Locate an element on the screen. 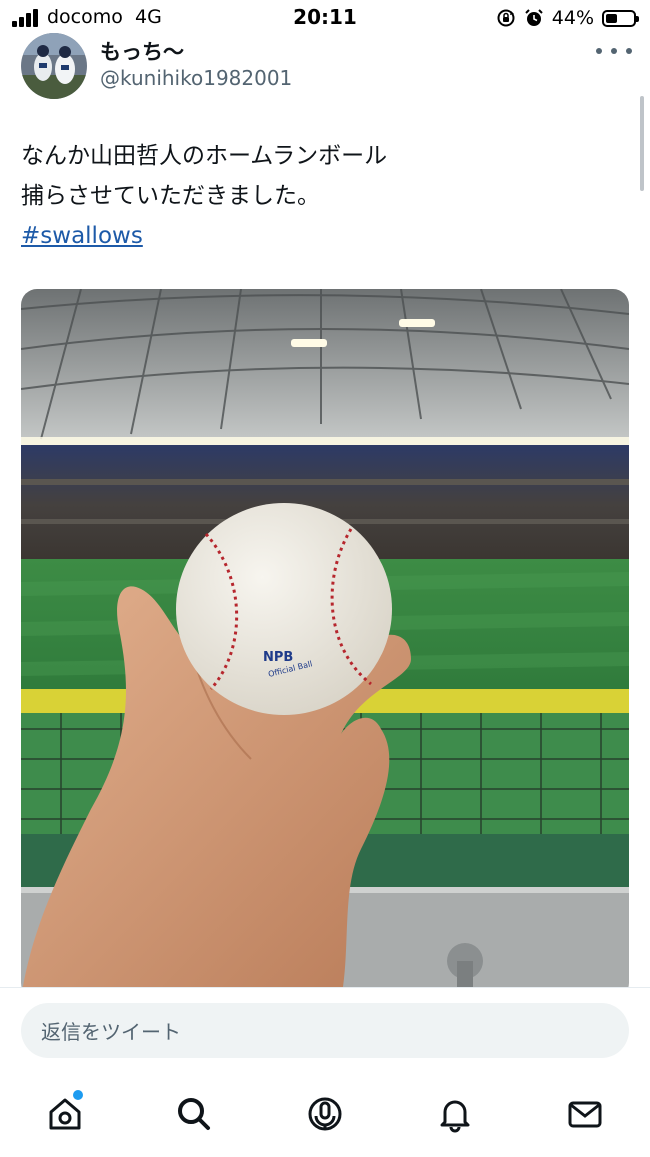 Image resolution: width=650 pixels, height=1157 pixels. search-tab is located at coordinates (194, 1114).